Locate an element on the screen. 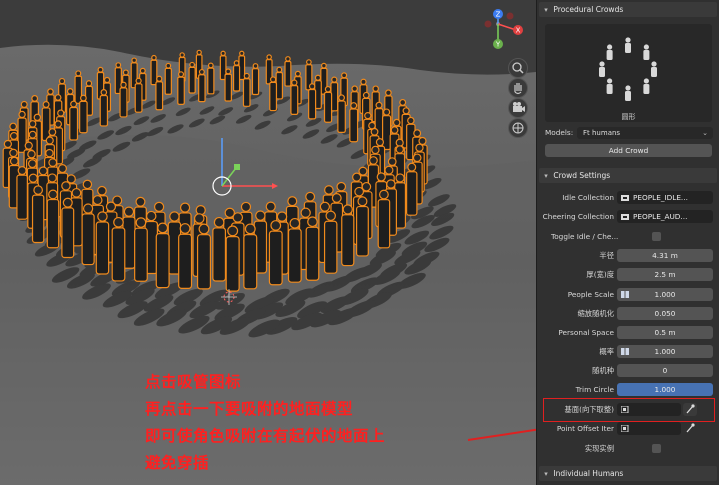 The image size is (719, 485). row-label: Cheering Collection is located at coordinates (578, 216).